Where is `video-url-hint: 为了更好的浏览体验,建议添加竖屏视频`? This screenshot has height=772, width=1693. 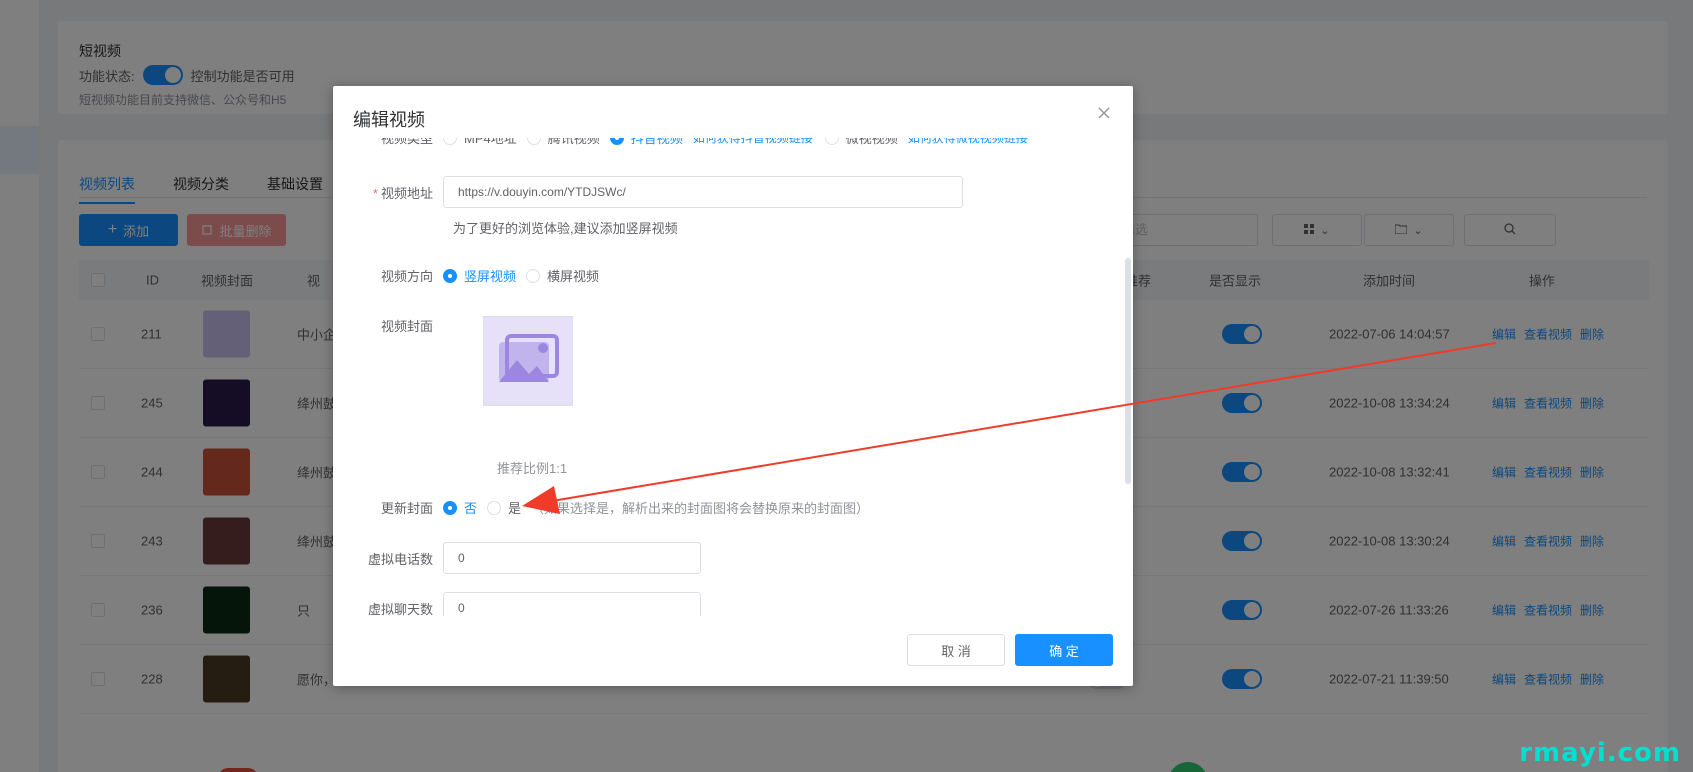 video-url-hint: 为了更好的浏览体验,建议添加竖屏视频 is located at coordinates (565, 228).